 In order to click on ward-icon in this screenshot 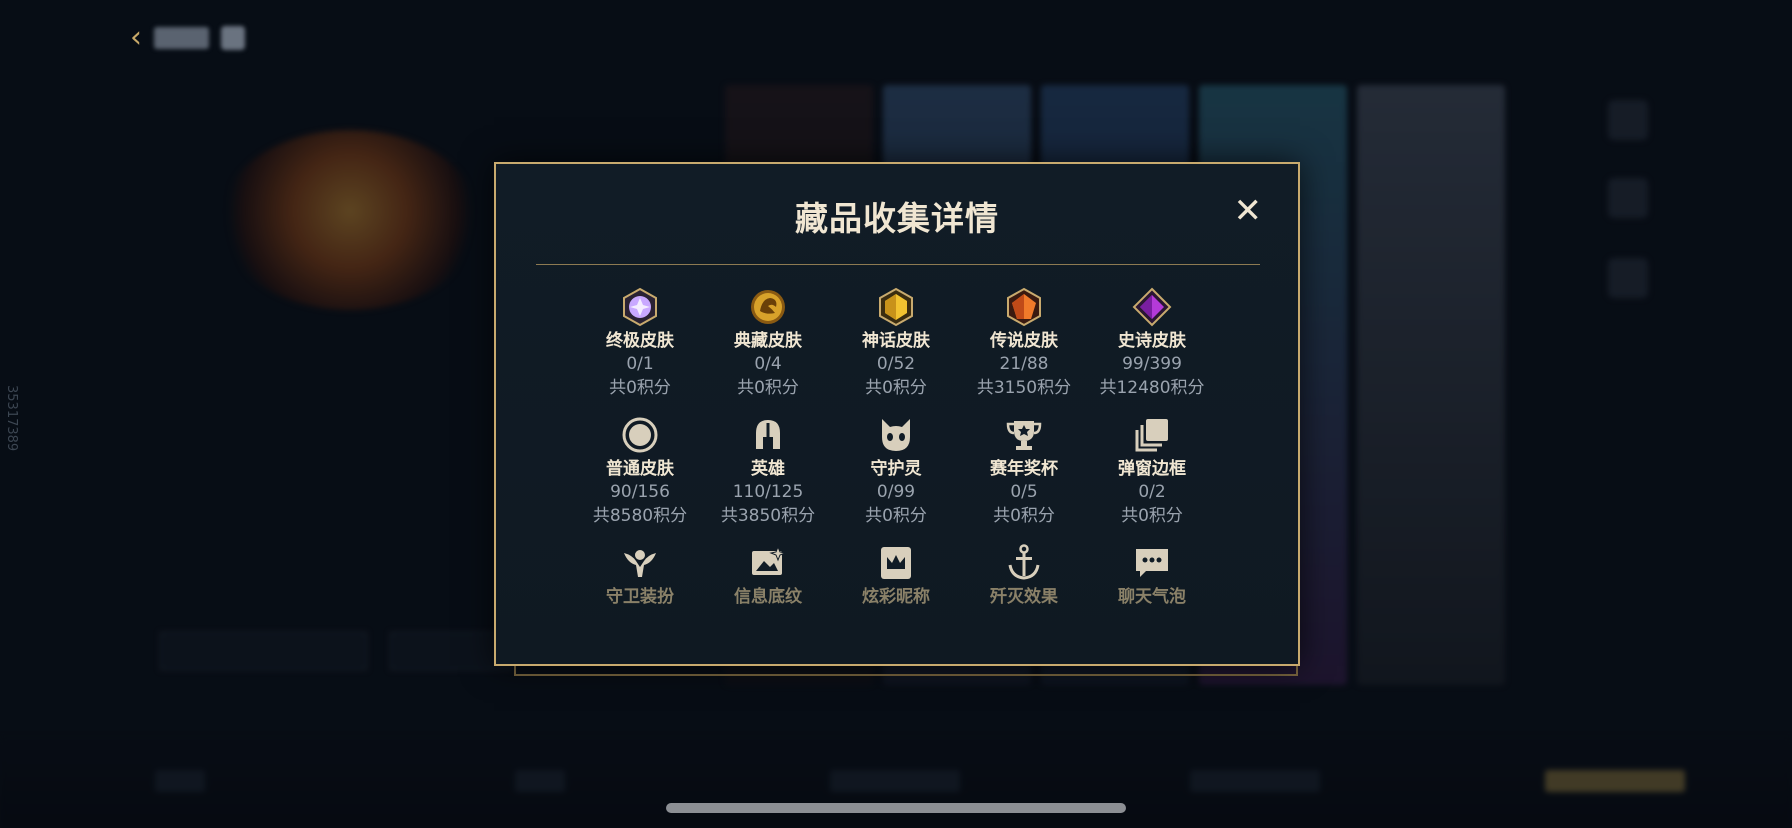, I will do `click(640, 563)`.